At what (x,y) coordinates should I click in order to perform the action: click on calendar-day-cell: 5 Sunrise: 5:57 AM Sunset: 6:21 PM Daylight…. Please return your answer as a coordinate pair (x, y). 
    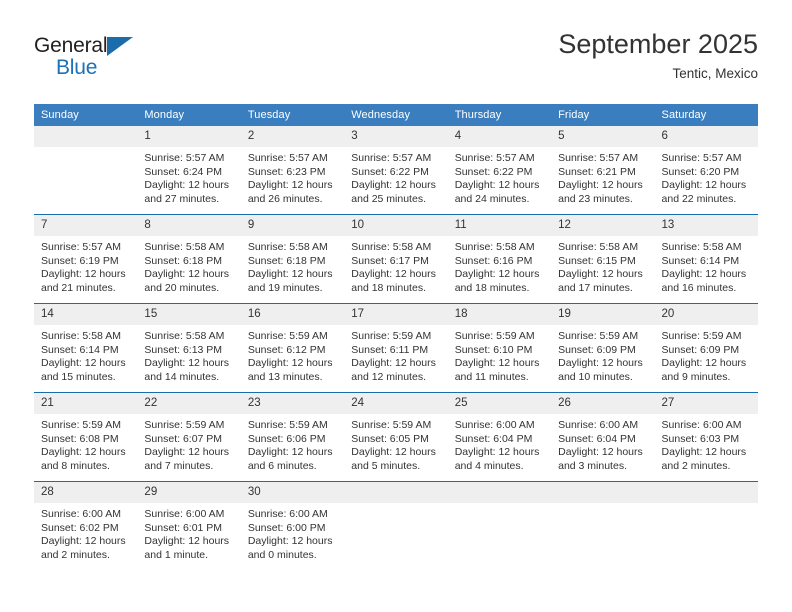
    Looking at the image, I should click on (603, 170).